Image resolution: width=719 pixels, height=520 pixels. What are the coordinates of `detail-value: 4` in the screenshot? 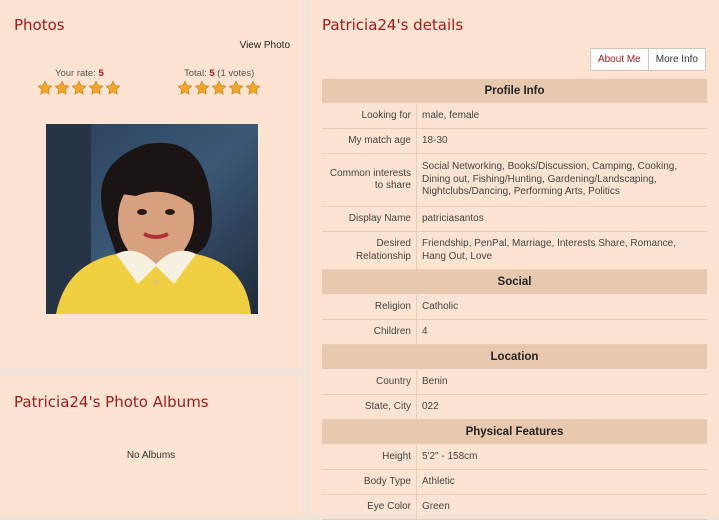 It's located at (561, 332).